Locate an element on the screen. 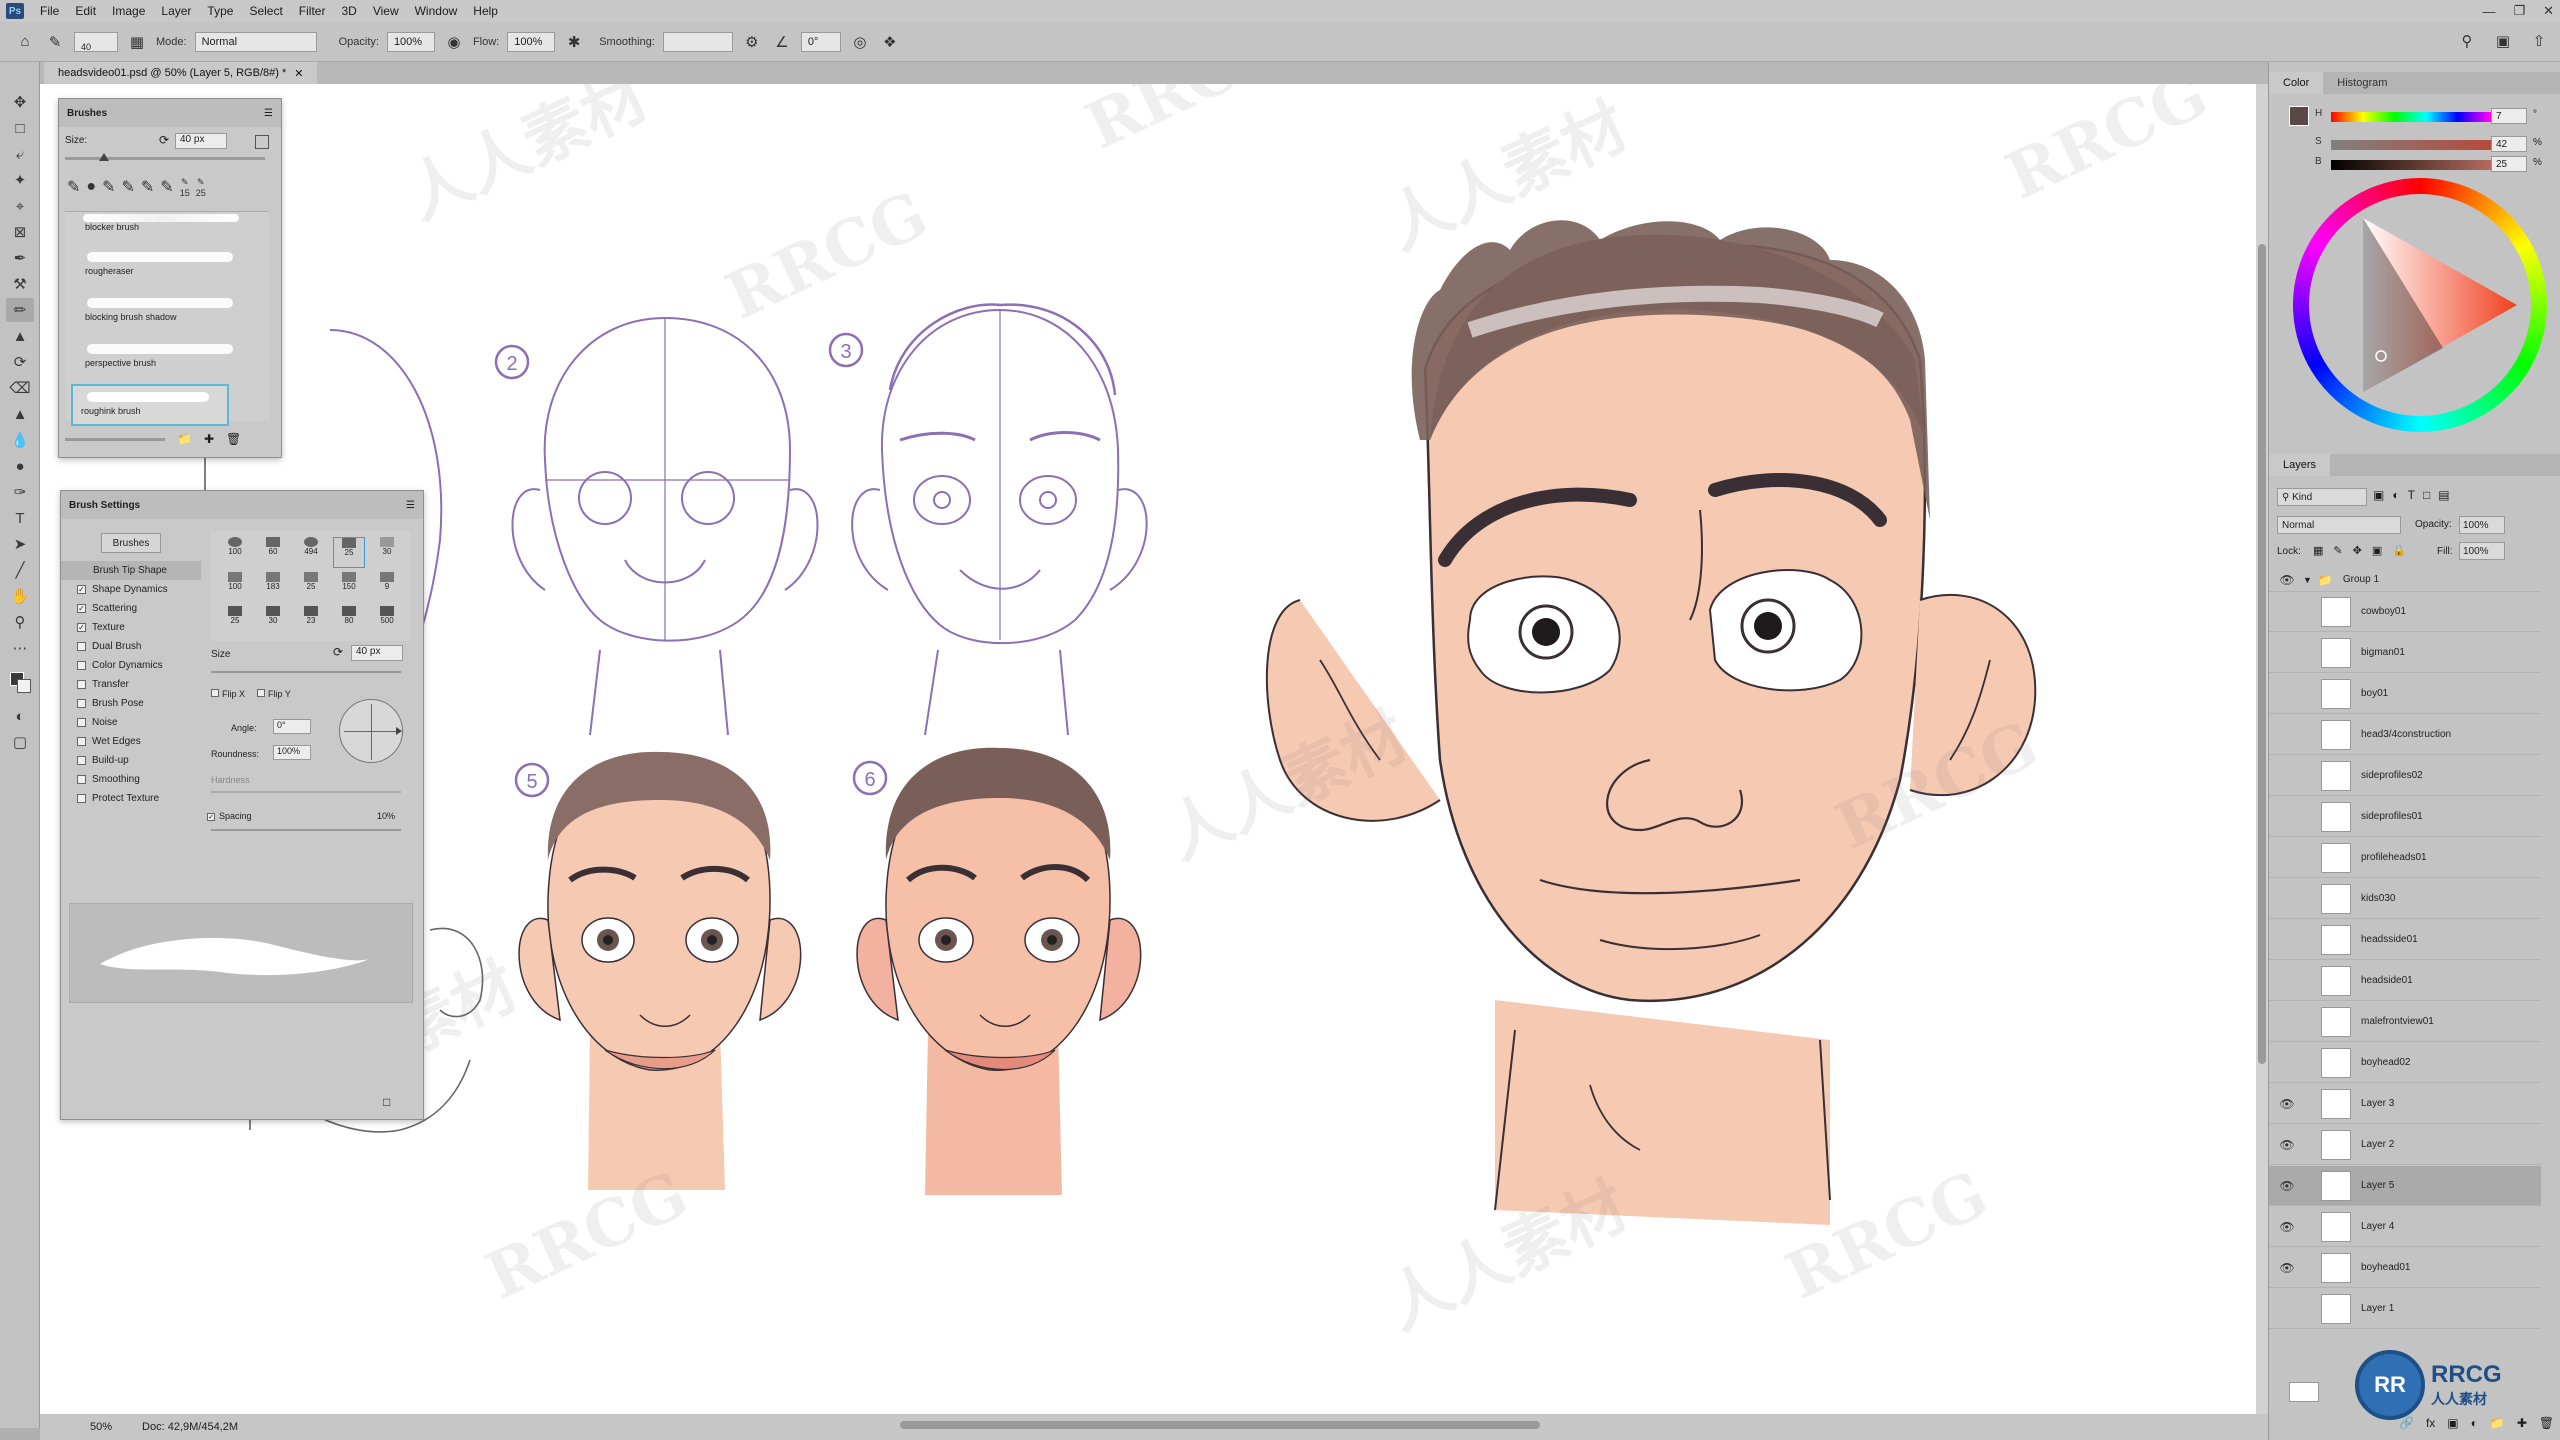 The image size is (2560, 1440). tab-color: Color is located at coordinates (2296, 83).